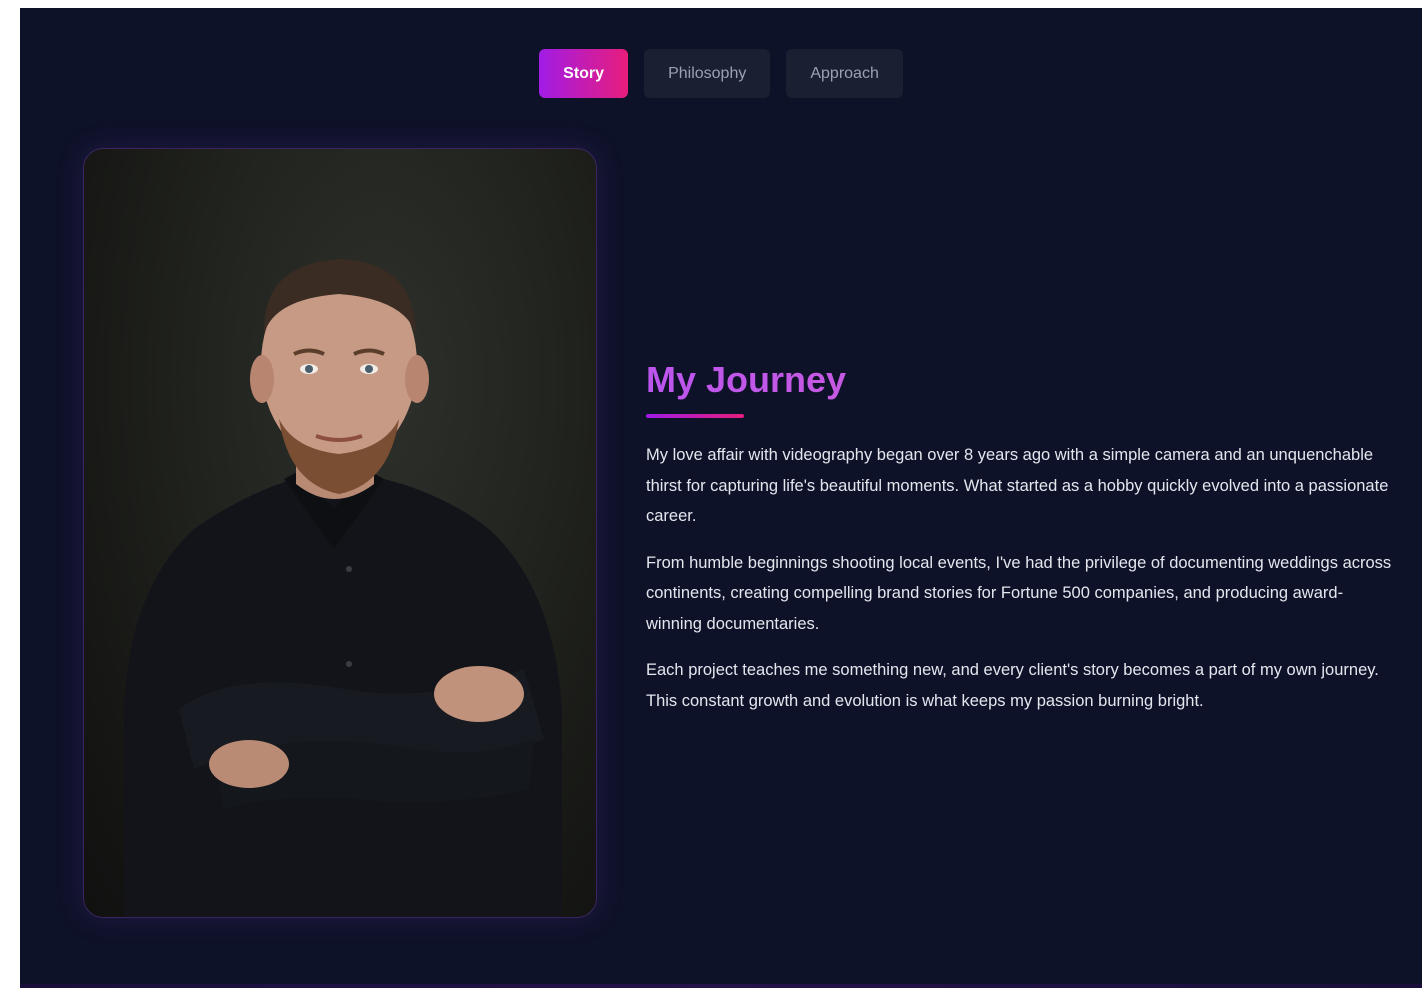 The width and height of the screenshot is (1422, 988). Describe the element at coordinates (844, 73) in the screenshot. I see `tab-approach: Approach` at that location.